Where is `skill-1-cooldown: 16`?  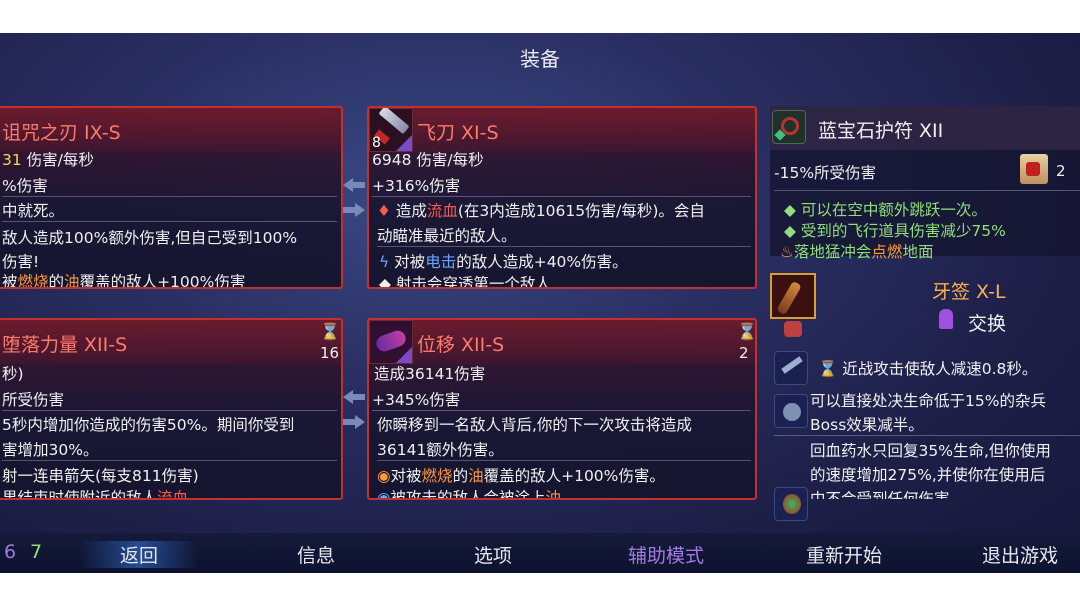 skill-1-cooldown: 16 is located at coordinates (330, 353).